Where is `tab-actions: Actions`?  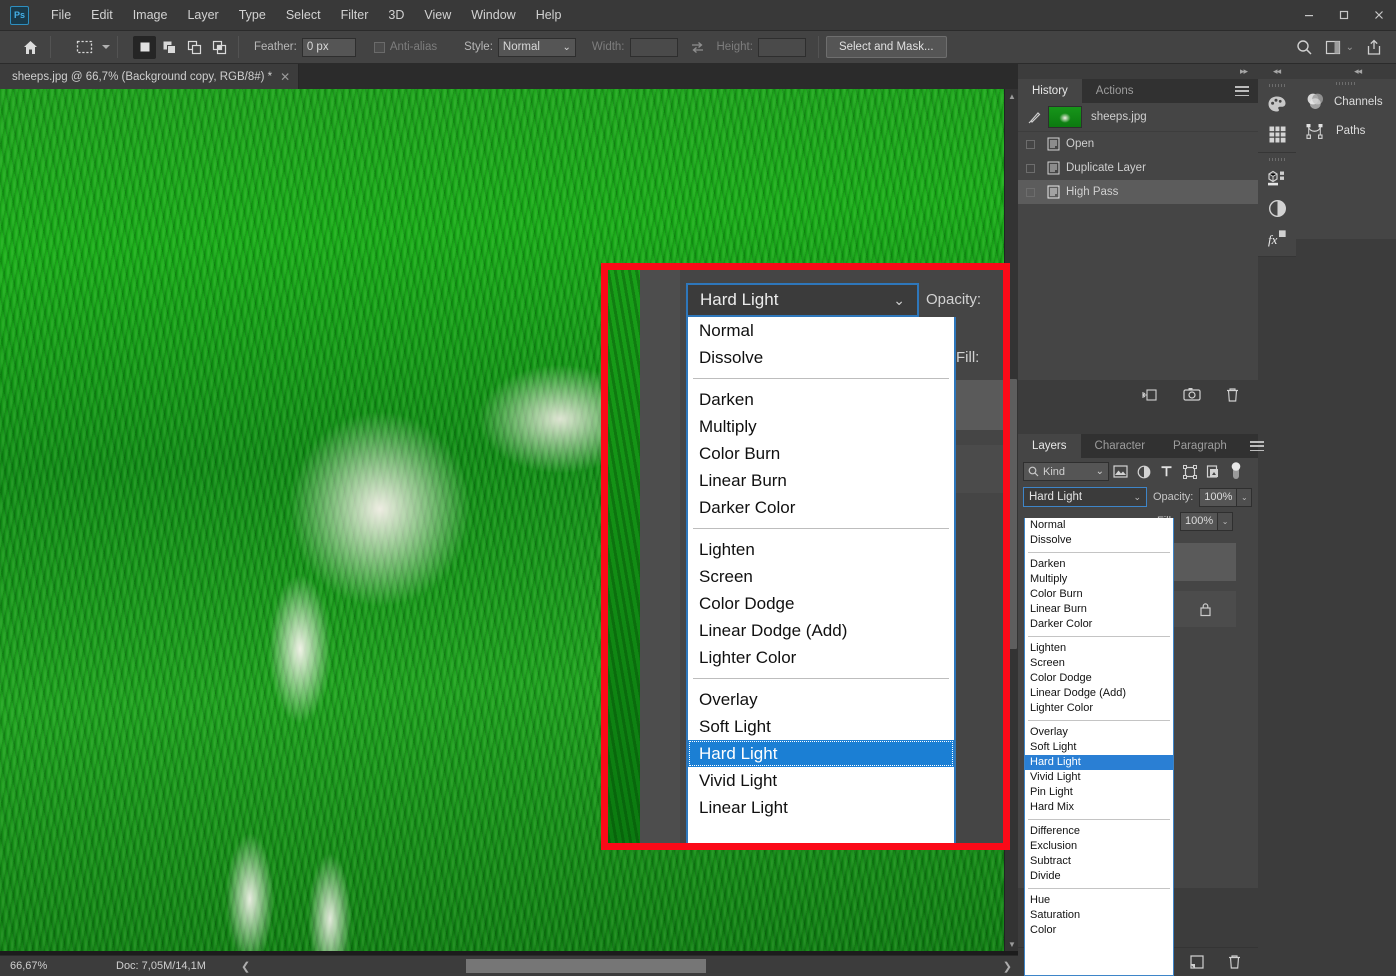
tab-actions: Actions is located at coordinates (1114, 91).